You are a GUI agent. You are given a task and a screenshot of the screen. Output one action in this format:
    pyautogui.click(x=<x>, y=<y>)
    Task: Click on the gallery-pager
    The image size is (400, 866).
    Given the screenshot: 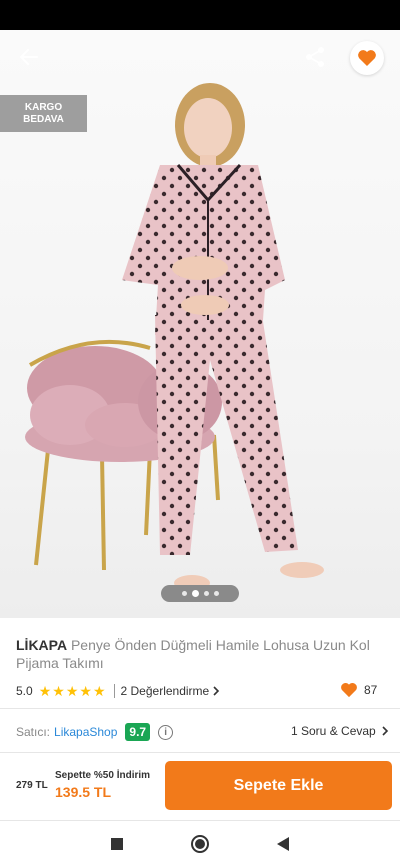 What is the action you would take?
    pyautogui.click(x=200, y=593)
    